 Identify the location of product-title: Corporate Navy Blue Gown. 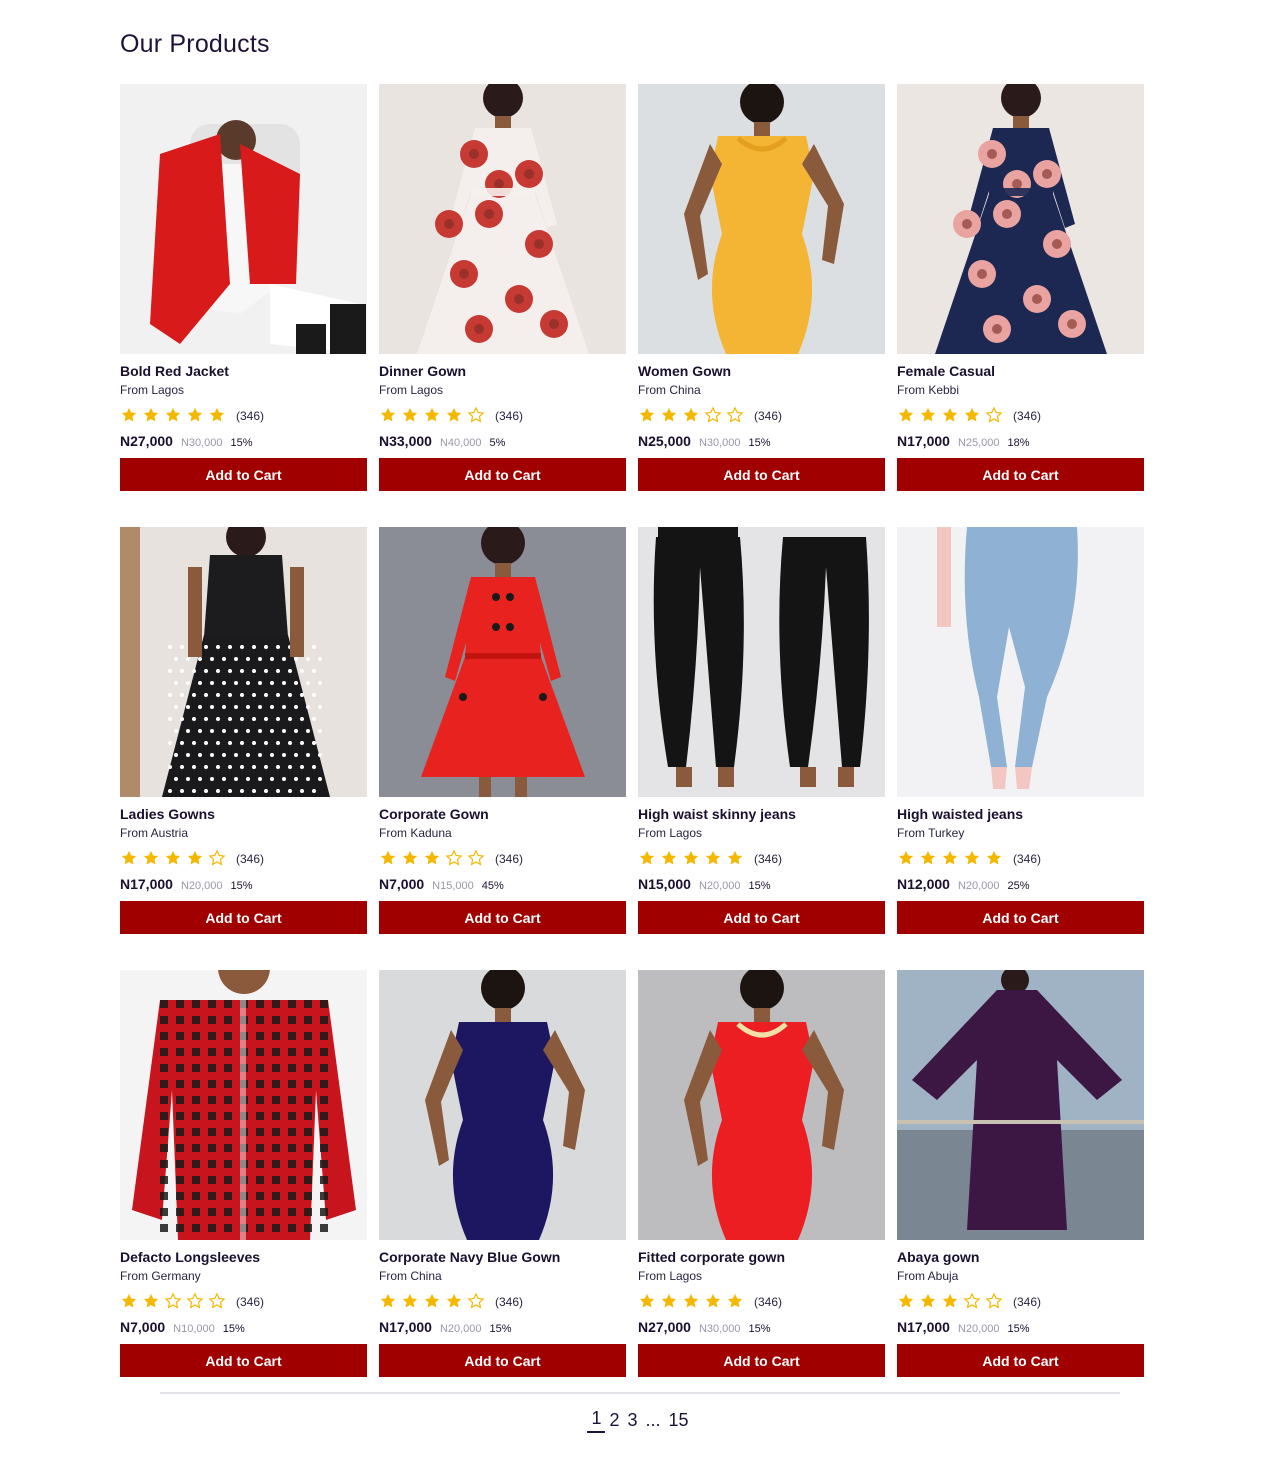
(469, 1257).